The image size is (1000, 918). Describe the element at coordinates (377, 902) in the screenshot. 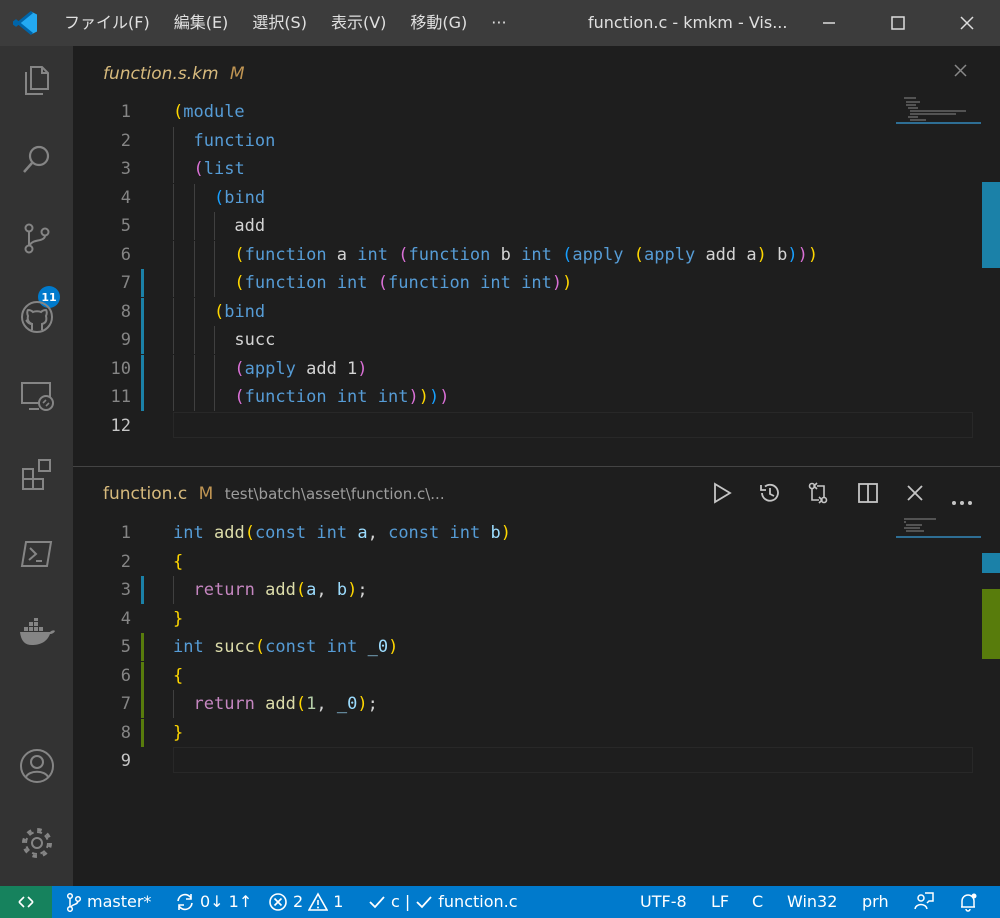

I see `check-icon` at that location.